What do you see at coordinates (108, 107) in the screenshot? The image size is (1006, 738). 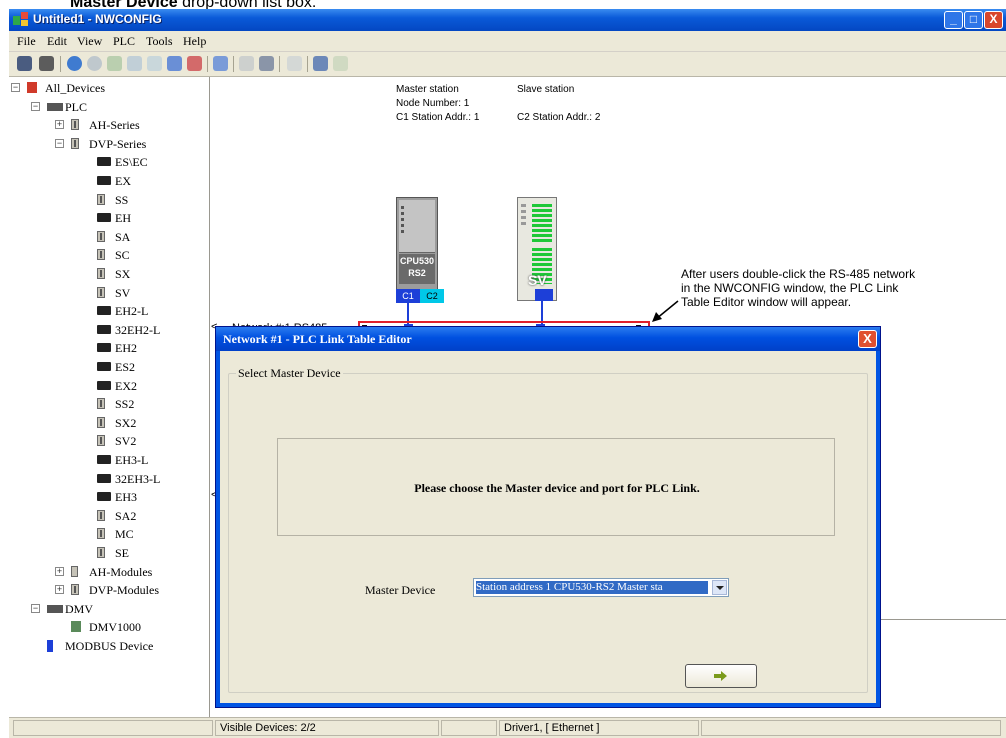 I see `tree-item-plc: − PLC` at bounding box center [108, 107].